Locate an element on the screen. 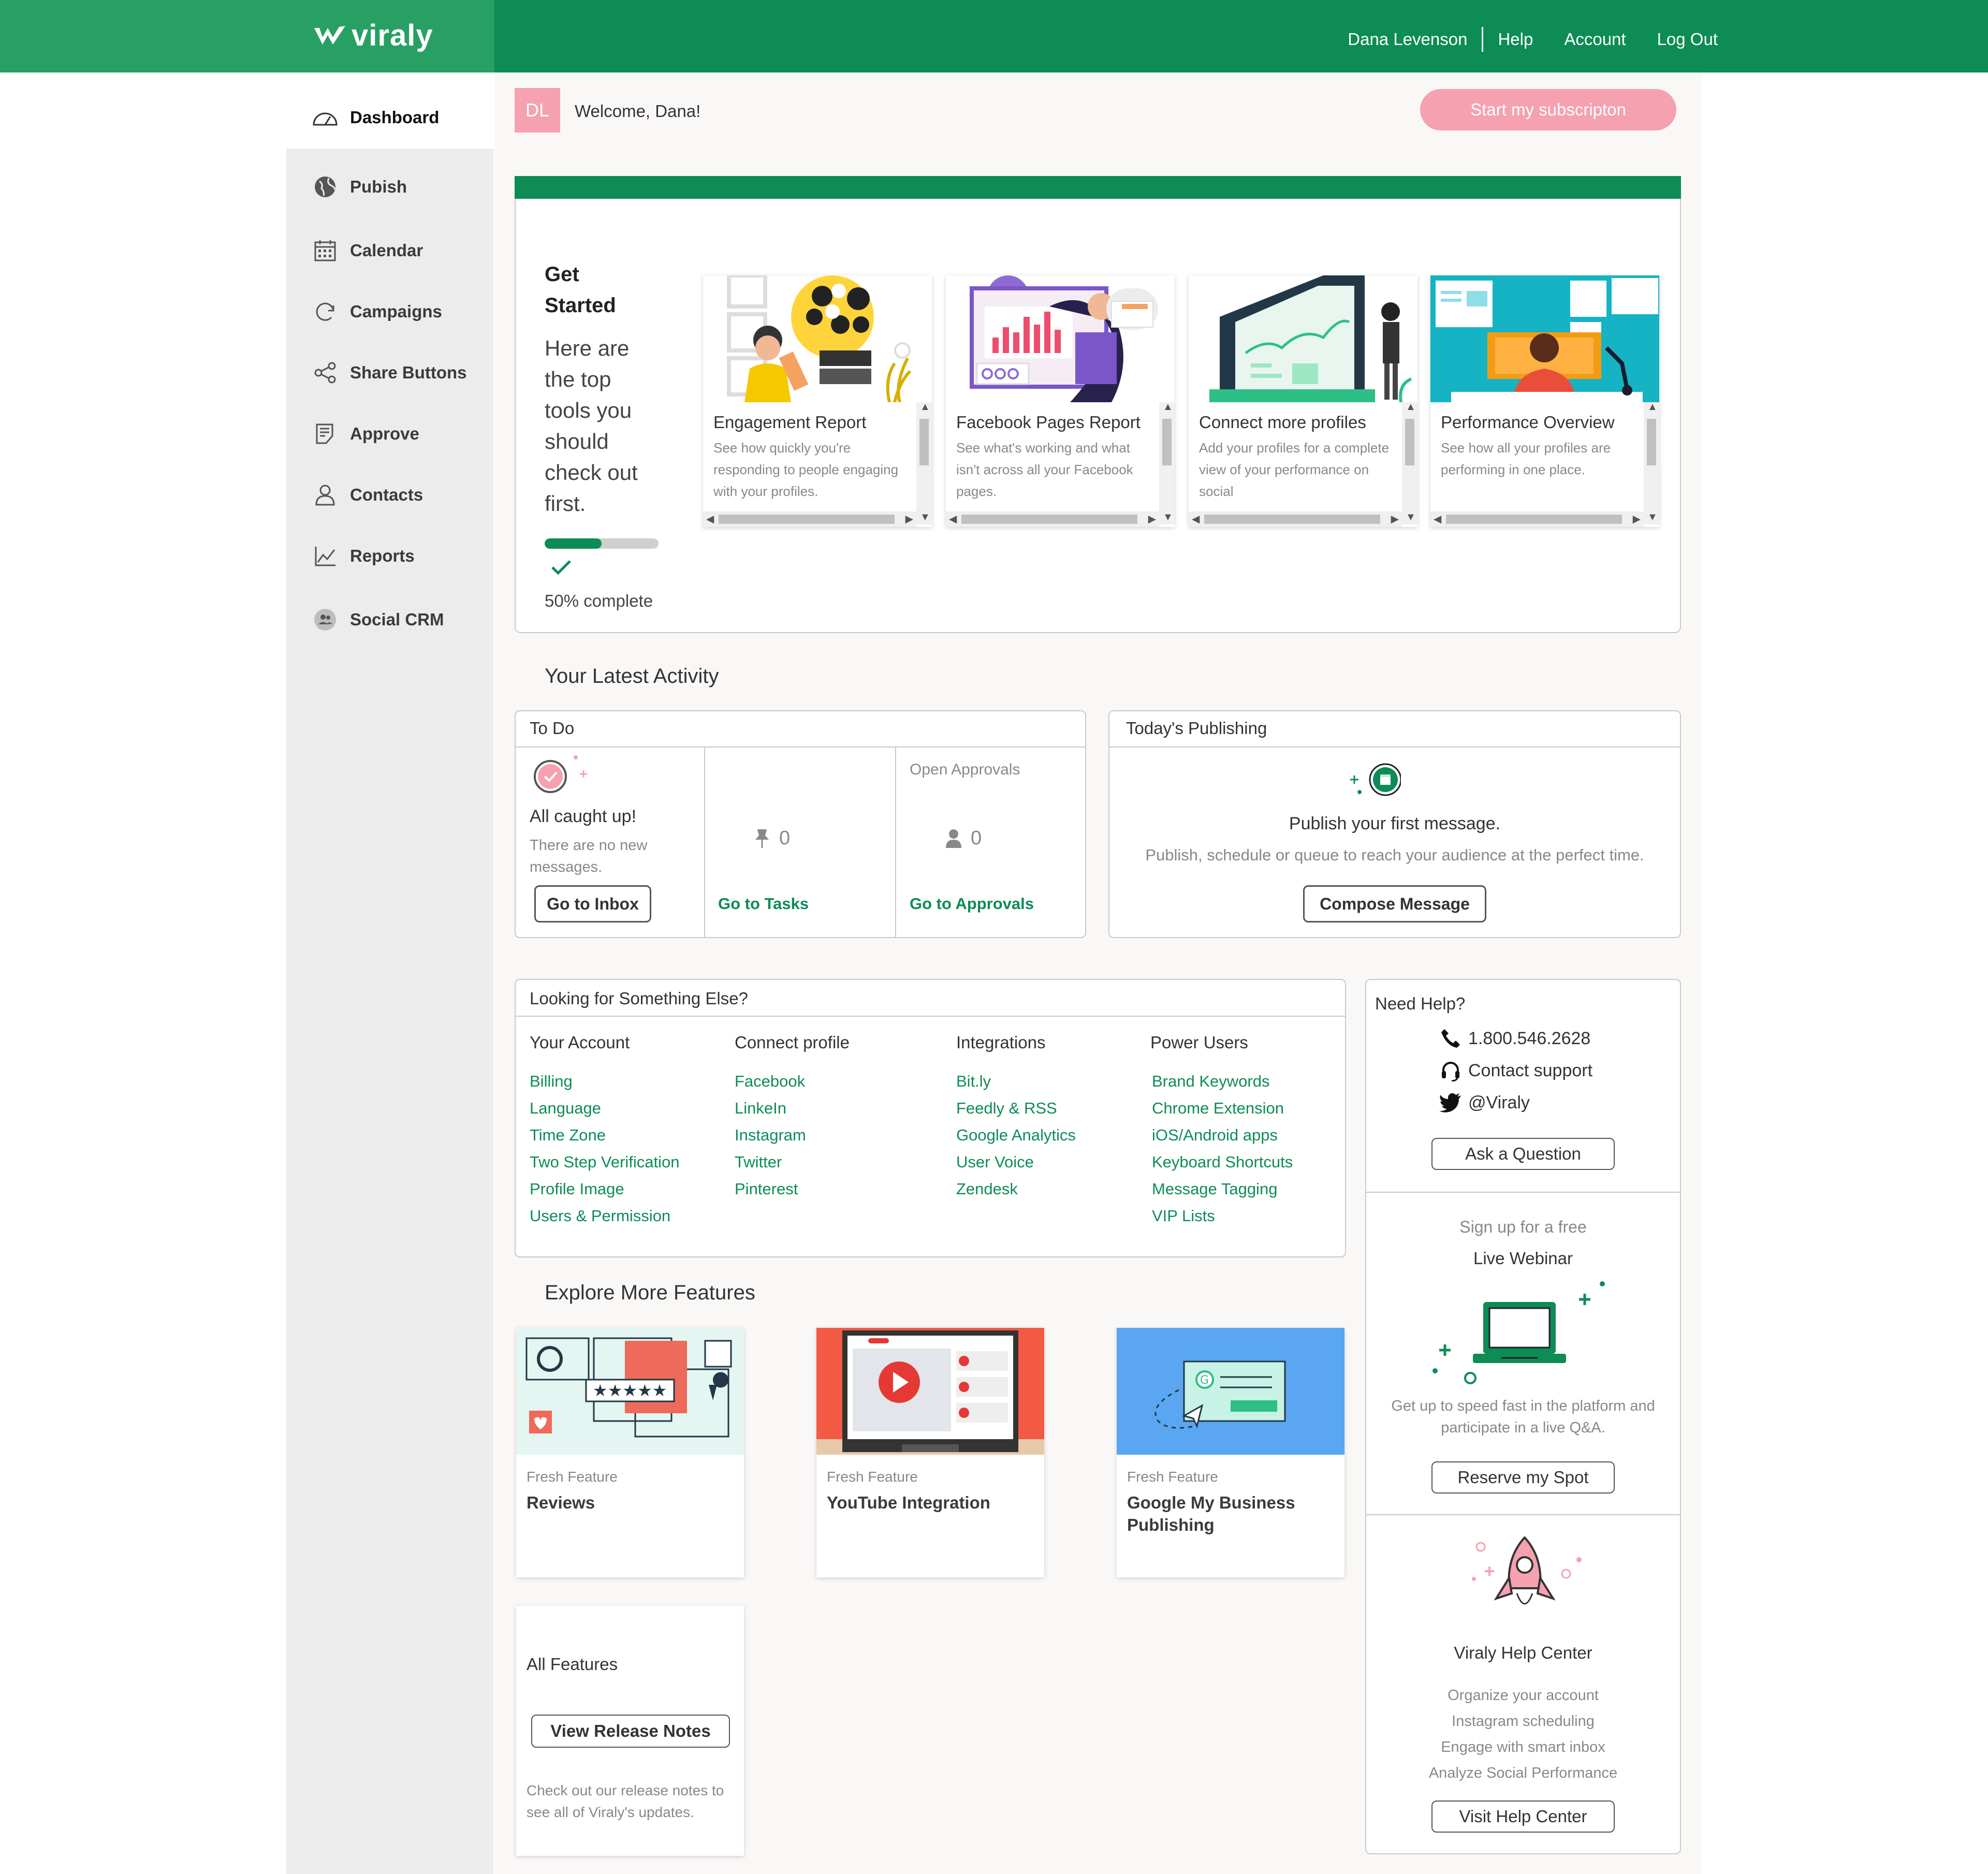  viraly-logo: viraly is located at coordinates (373, 35).